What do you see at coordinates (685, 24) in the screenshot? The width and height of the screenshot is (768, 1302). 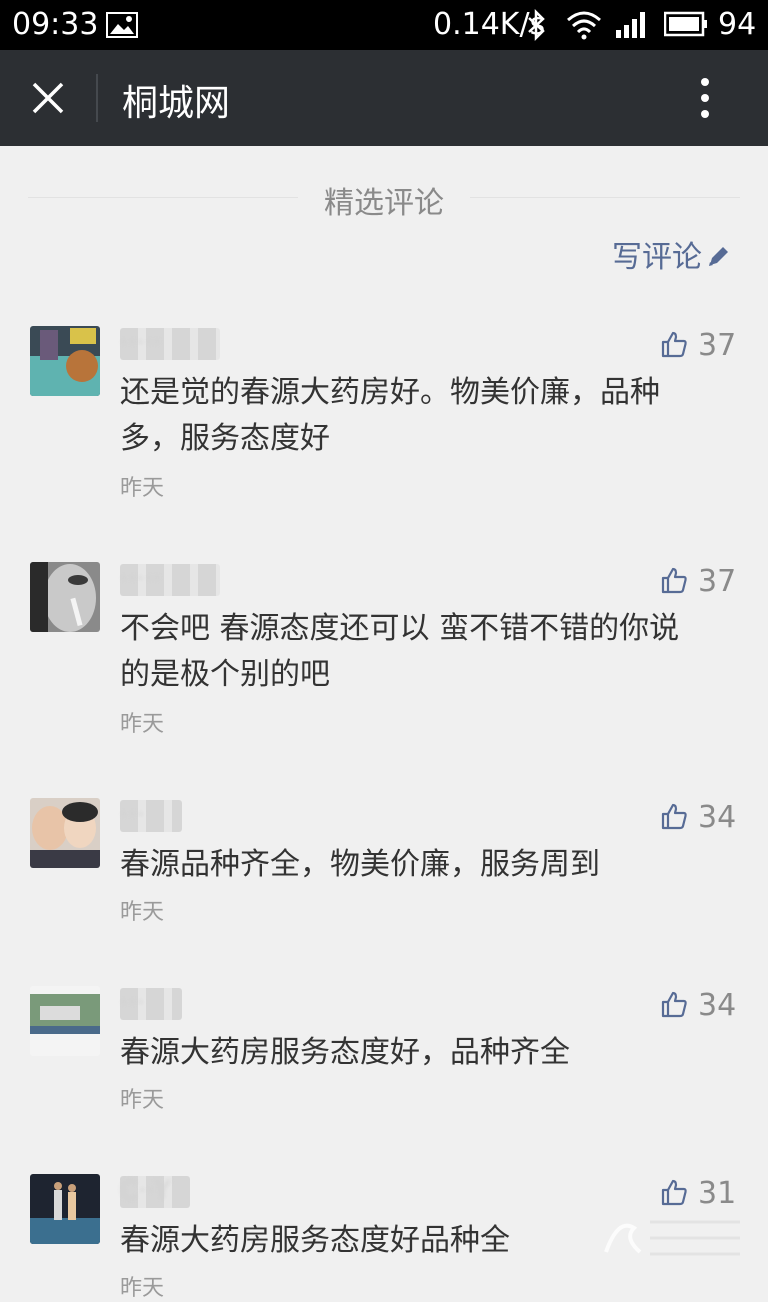 I see `battery-icon` at bounding box center [685, 24].